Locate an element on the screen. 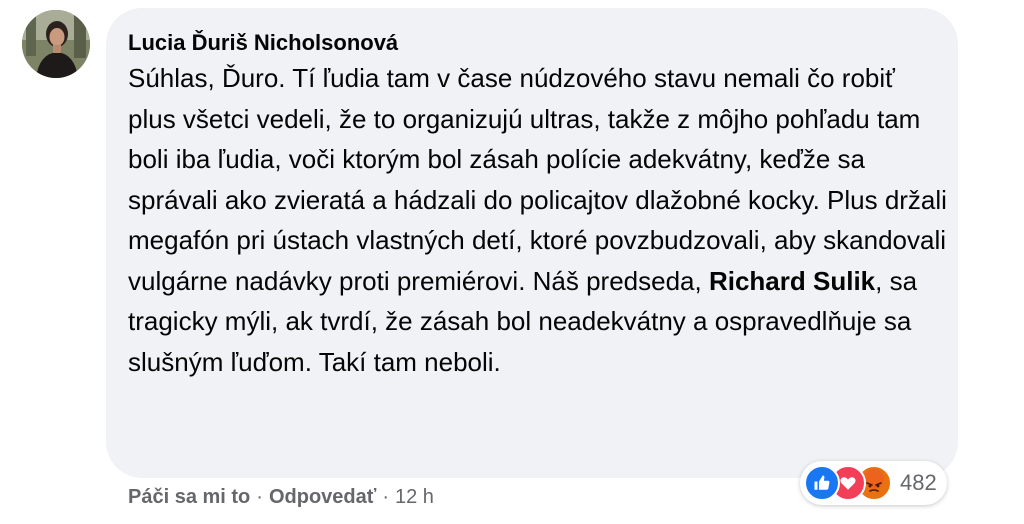 The width and height of the screenshot is (1024, 524). mention-link: Richard Sulik is located at coordinates (792, 281).